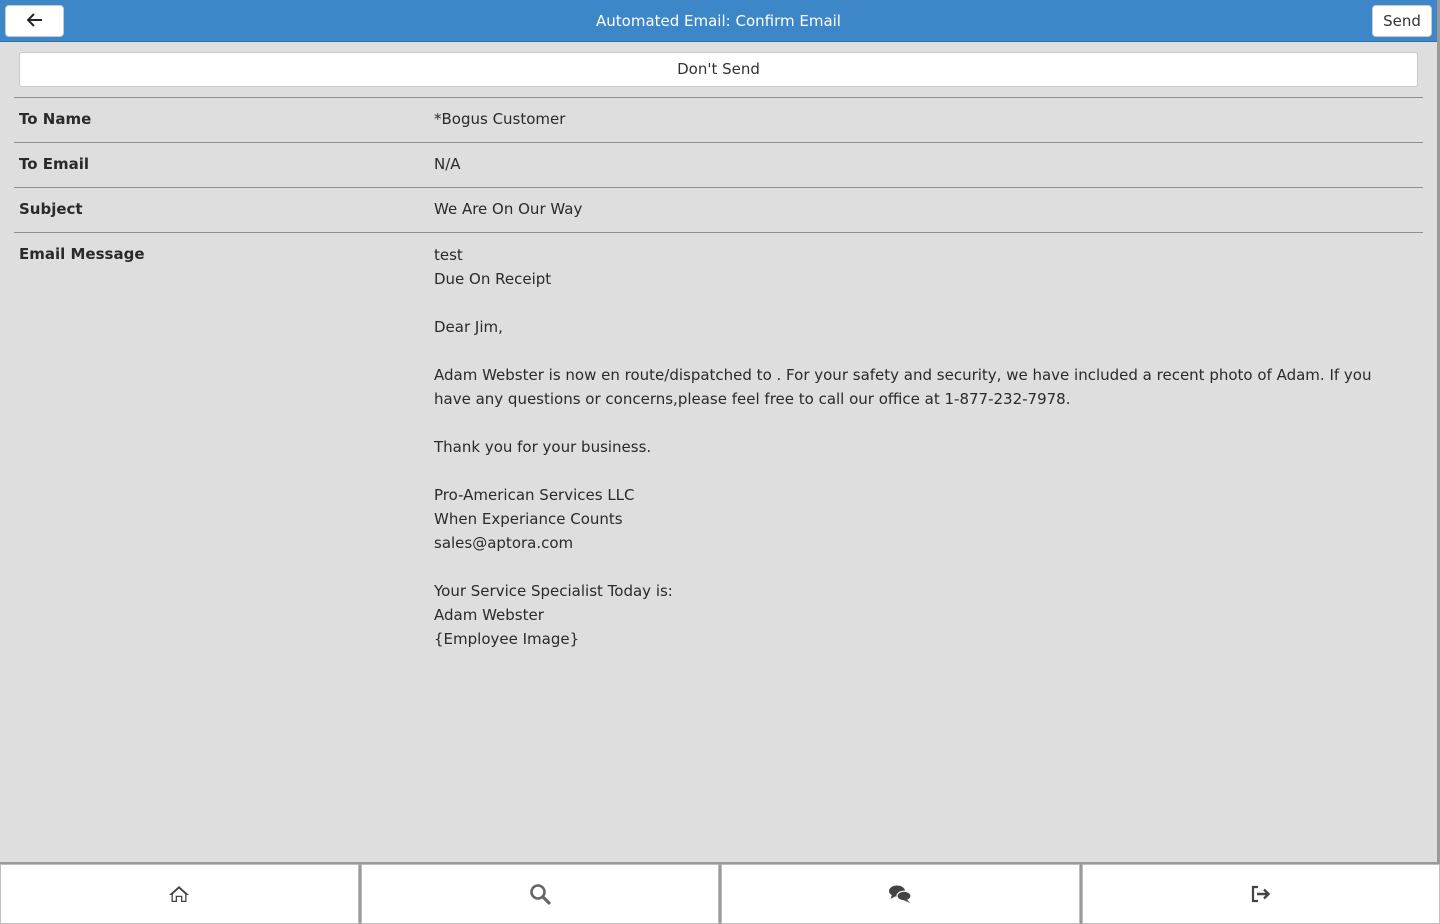 The width and height of the screenshot is (1440, 924). Describe the element at coordinates (543, 447) in the screenshot. I see `message-thanks: Thank you for your business.` at that location.